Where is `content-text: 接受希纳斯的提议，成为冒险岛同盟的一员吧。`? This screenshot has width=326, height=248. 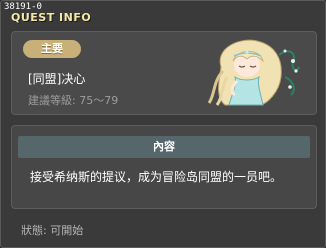
content-text: 接受希纳斯的提议，成为冒险岛同盟的一员吧。 is located at coordinates (156, 177).